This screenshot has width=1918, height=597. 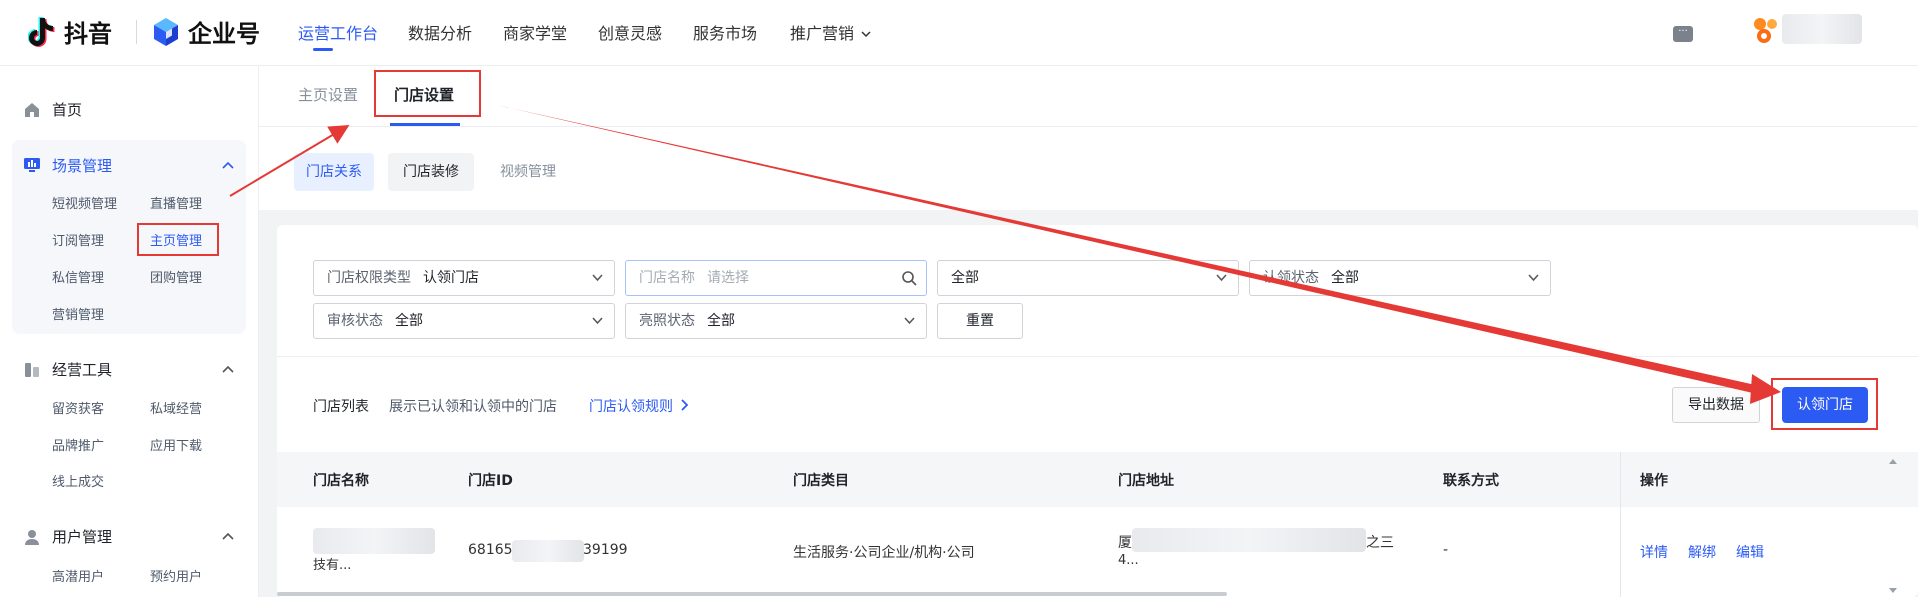 What do you see at coordinates (289, 160) in the screenshot?
I see `arrow-to-store-settings` at bounding box center [289, 160].